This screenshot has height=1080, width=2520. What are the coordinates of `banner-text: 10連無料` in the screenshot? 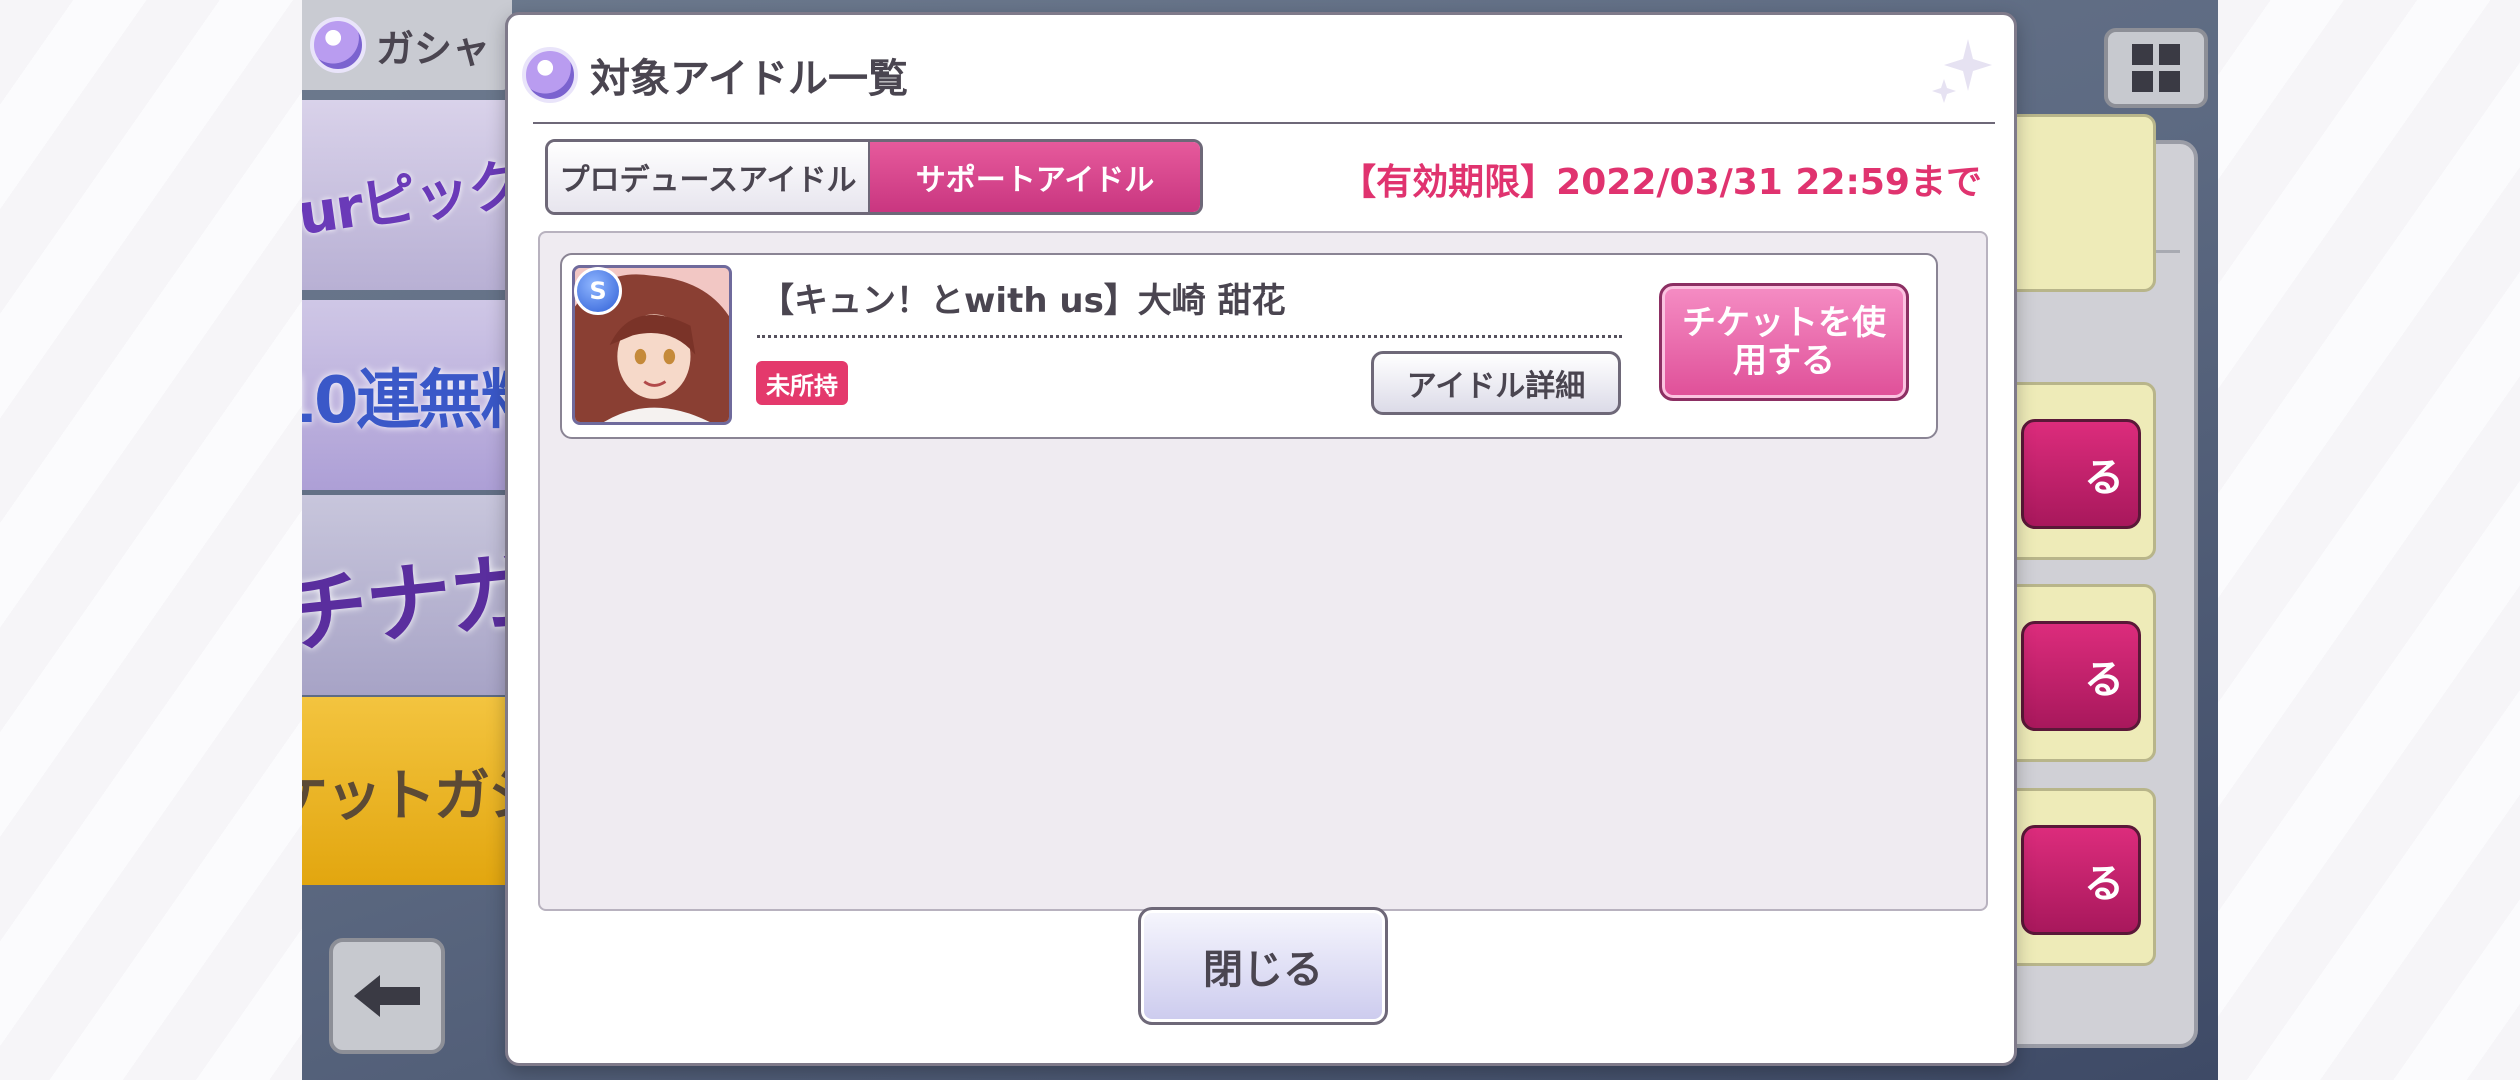 It's located at (407, 401).